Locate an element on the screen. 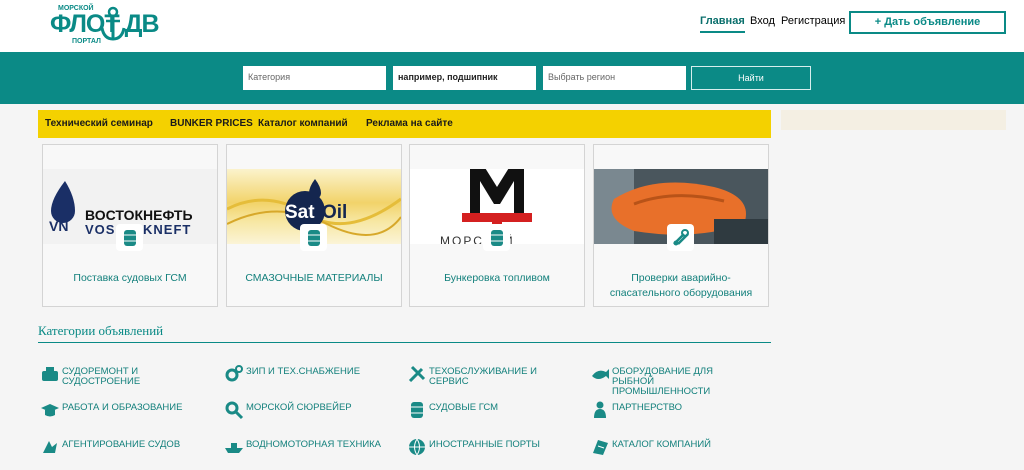 The height and width of the screenshot is (470, 1024). promo-link-catalog: Каталог компаний is located at coordinates (303, 123).